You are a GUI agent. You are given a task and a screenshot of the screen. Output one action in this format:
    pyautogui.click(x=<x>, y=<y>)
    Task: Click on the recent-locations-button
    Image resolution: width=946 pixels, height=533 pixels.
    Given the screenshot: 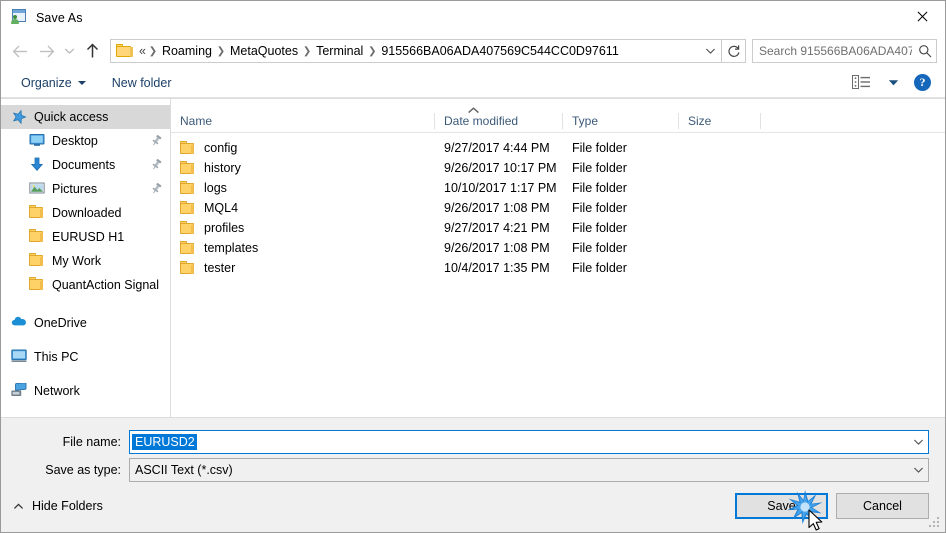 What is the action you would take?
    pyautogui.click(x=69, y=51)
    